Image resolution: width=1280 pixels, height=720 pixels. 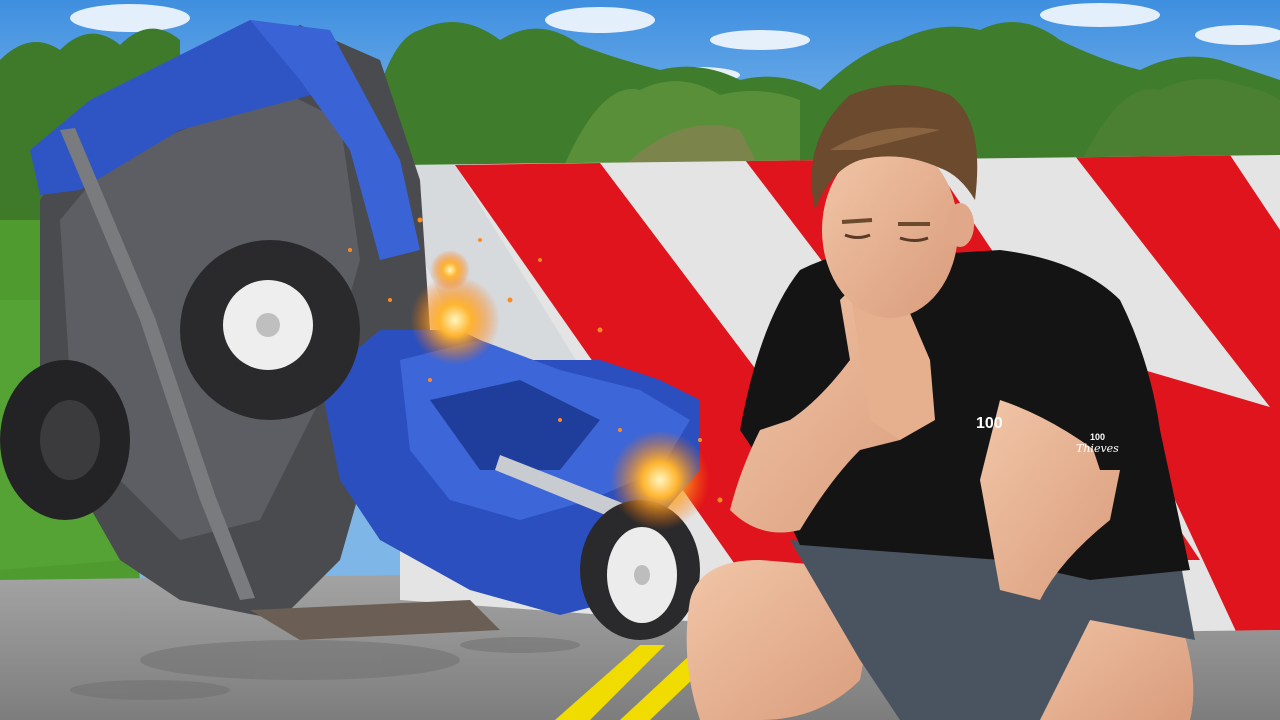 What do you see at coordinates (1097, 448) in the screenshot?
I see `shirt-sleeve-logo-bottom: Thieves` at bounding box center [1097, 448].